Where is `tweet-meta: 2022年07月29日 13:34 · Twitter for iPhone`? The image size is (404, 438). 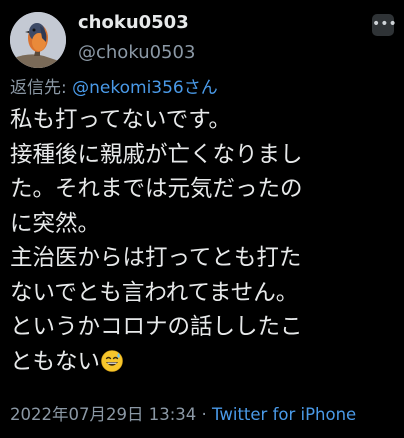 tweet-meta: 2022年07月29日 13:34 · Twitter for iPhone is located at coordinates (183, 415).